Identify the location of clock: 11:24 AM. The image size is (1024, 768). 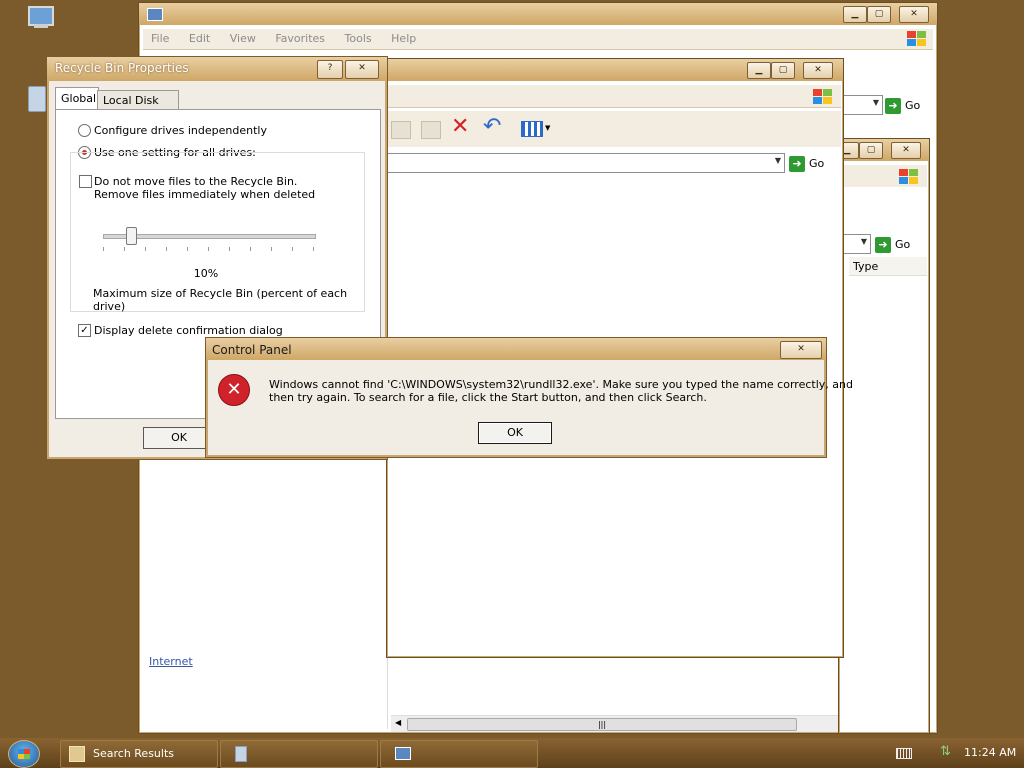
(990, 752).